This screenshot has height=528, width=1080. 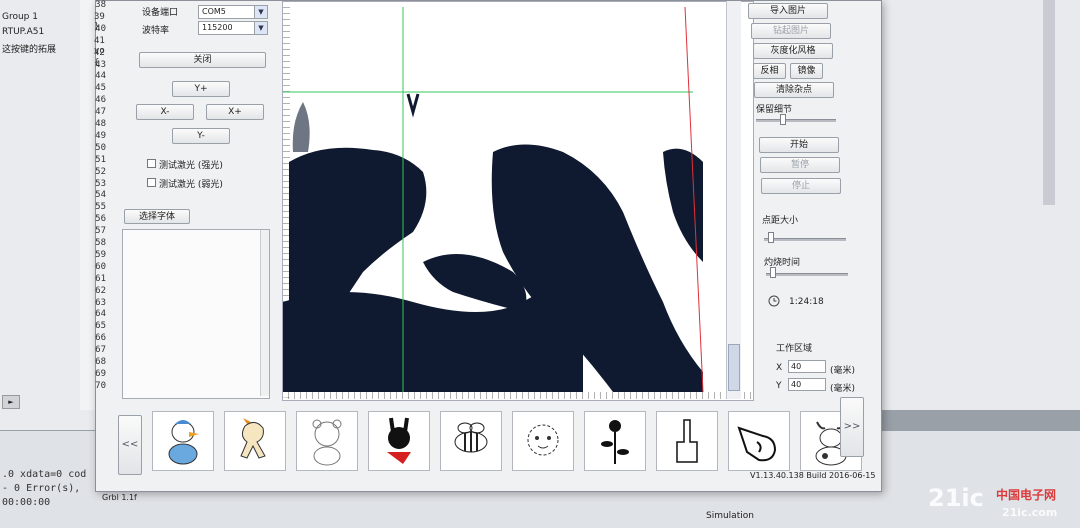 I want to click on baud-value: 115200, so click(x=217, y=27).